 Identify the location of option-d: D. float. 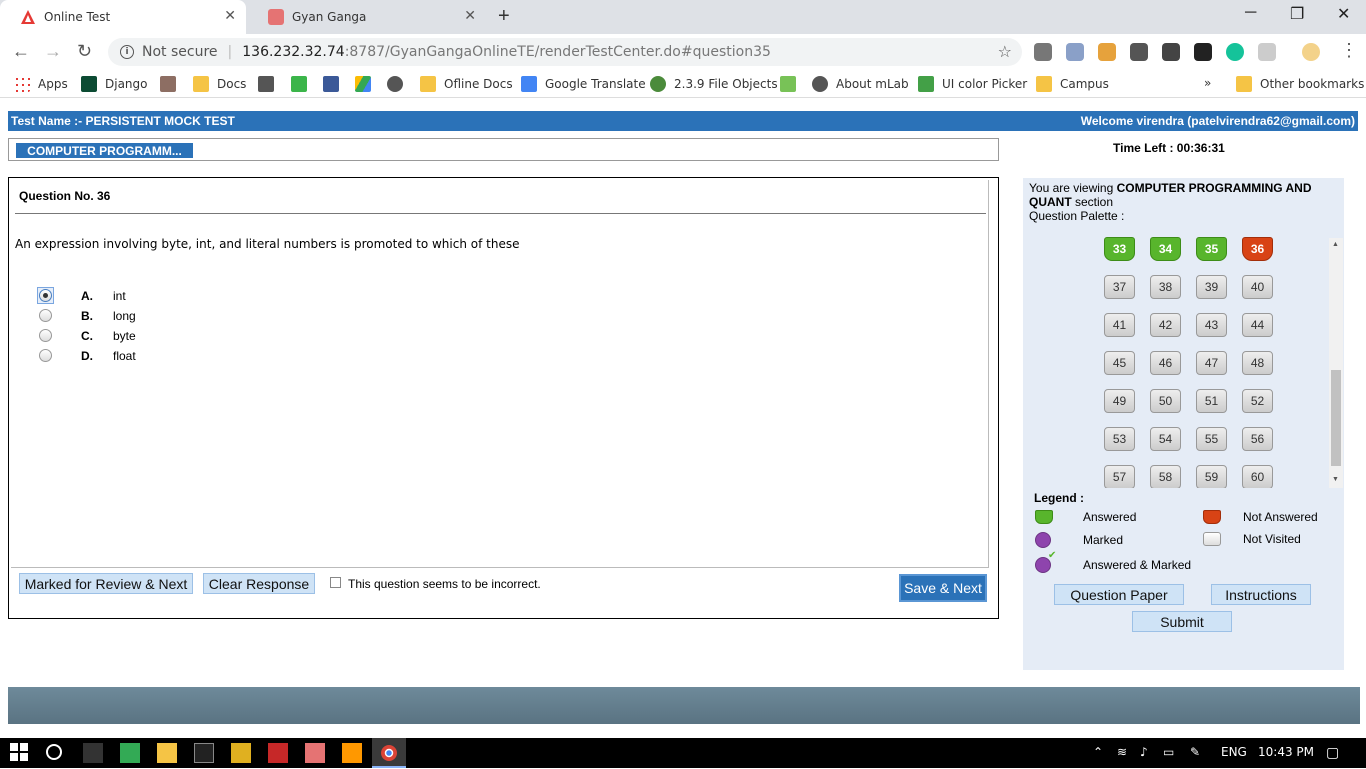
(86, 355).